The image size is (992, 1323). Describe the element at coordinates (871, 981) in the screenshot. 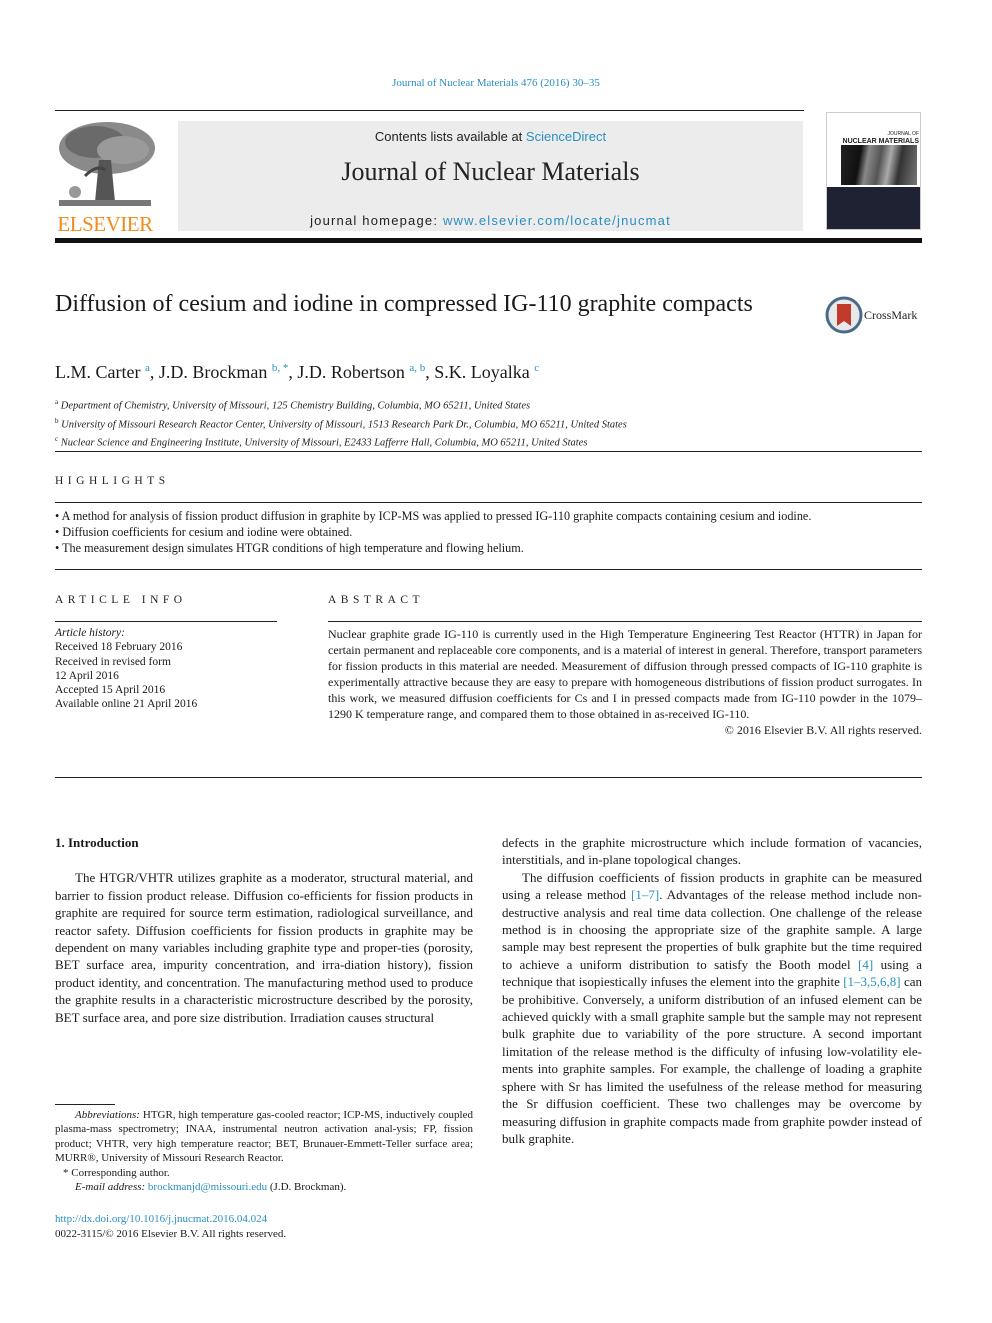

I see `citation-link: [1–3,5,6,8]` at that location.